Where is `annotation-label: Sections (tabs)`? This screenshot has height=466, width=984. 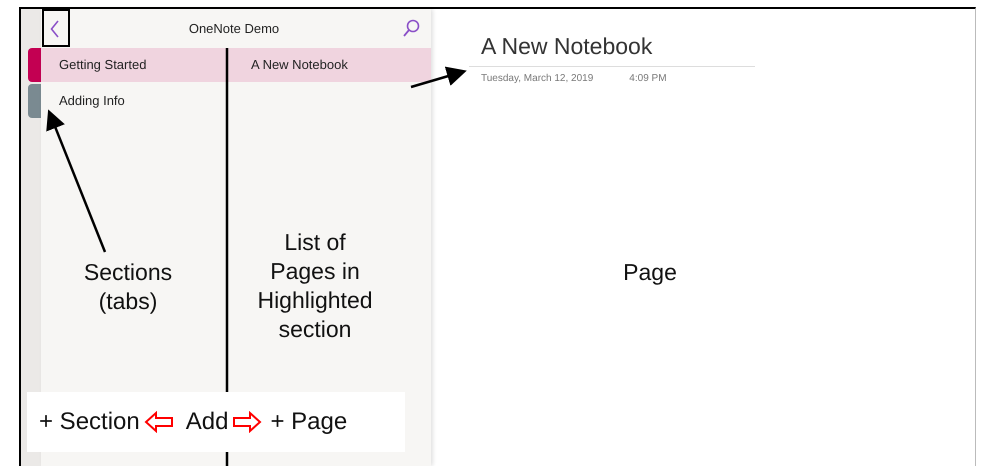
annotation-label: Sections (tabs) is located at coordinates (128, 287).